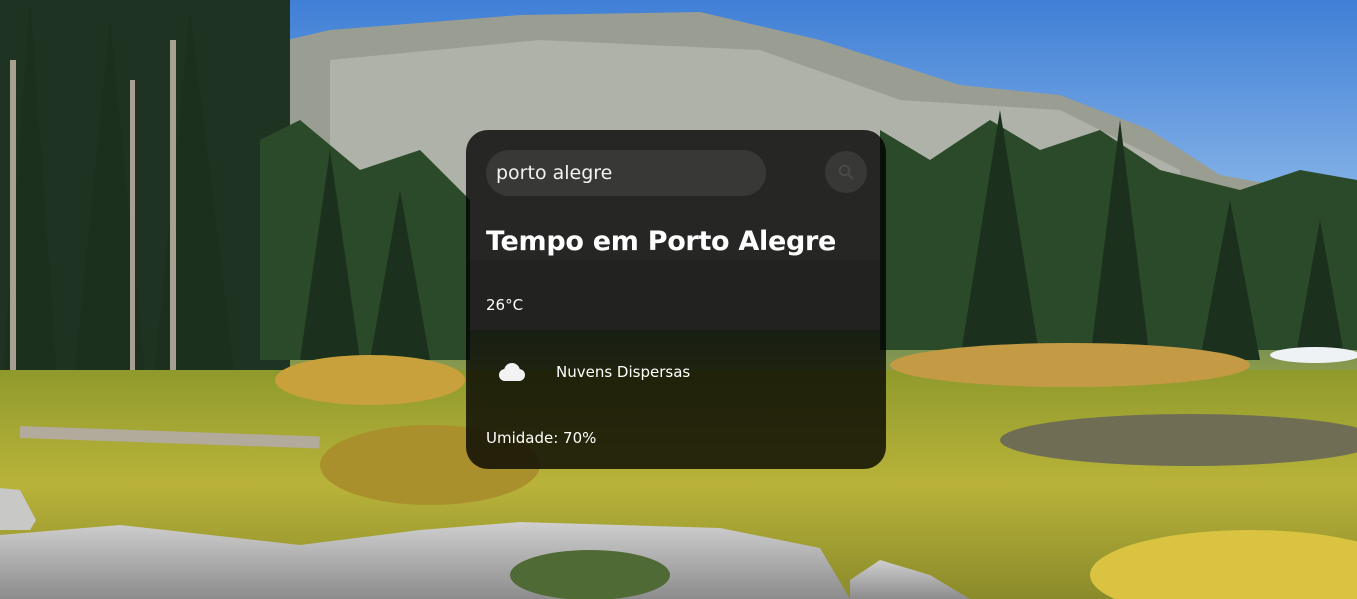  I want to click on cloud-icon, so click(512, 372).